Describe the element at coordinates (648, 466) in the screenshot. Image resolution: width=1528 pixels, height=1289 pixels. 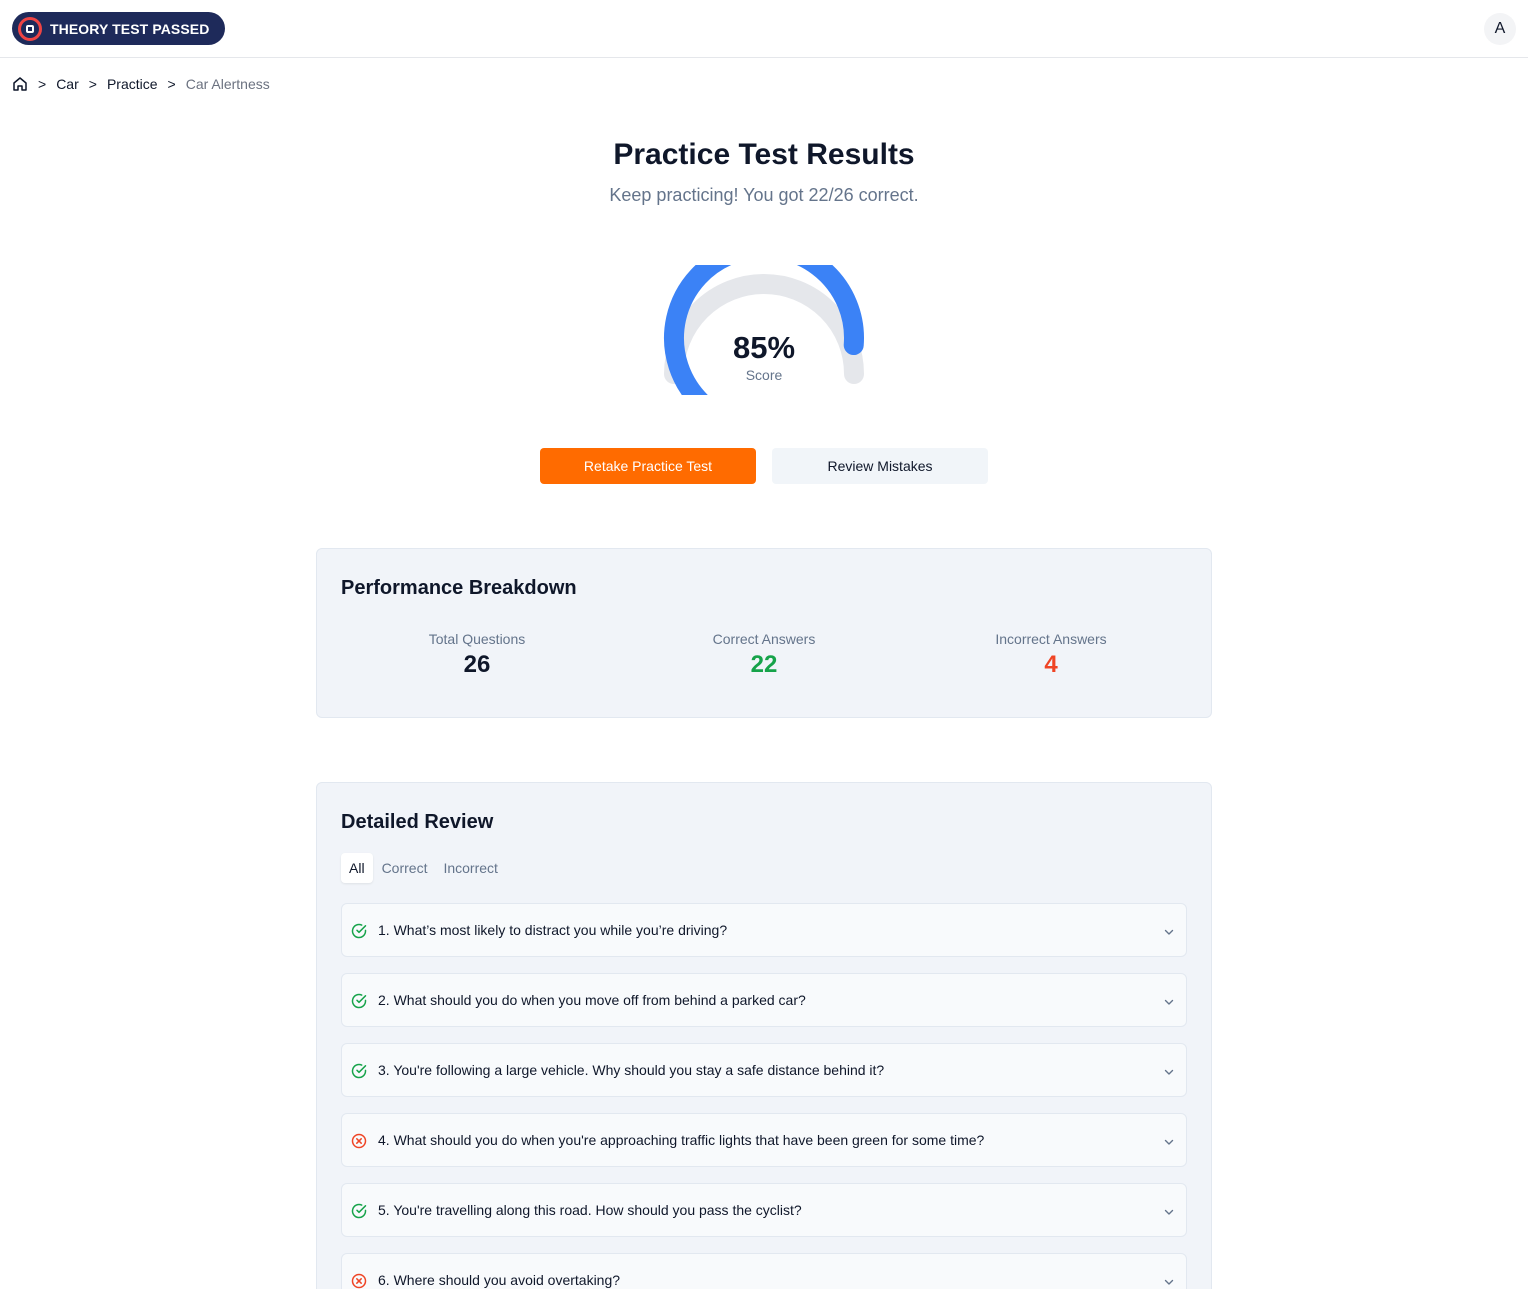
I see `retake-practice-test-button: Retake Practice Test` at that location.